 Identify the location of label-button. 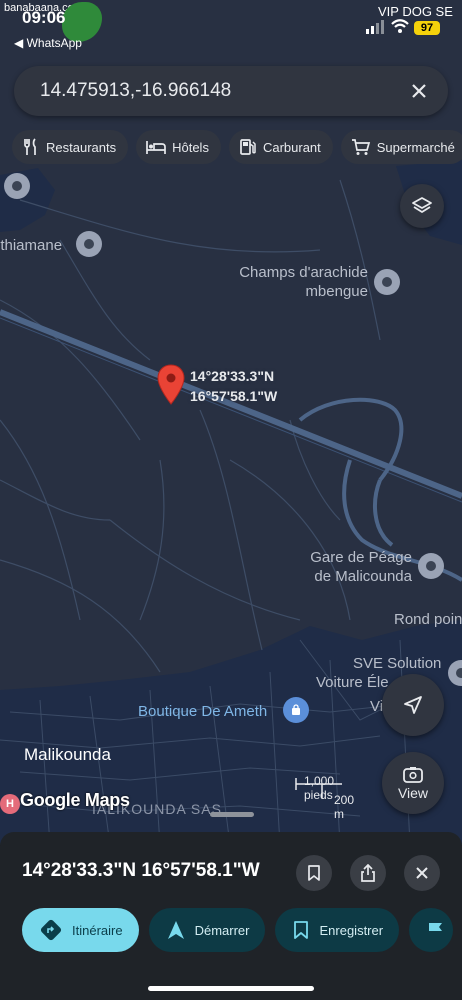
(431, 930).